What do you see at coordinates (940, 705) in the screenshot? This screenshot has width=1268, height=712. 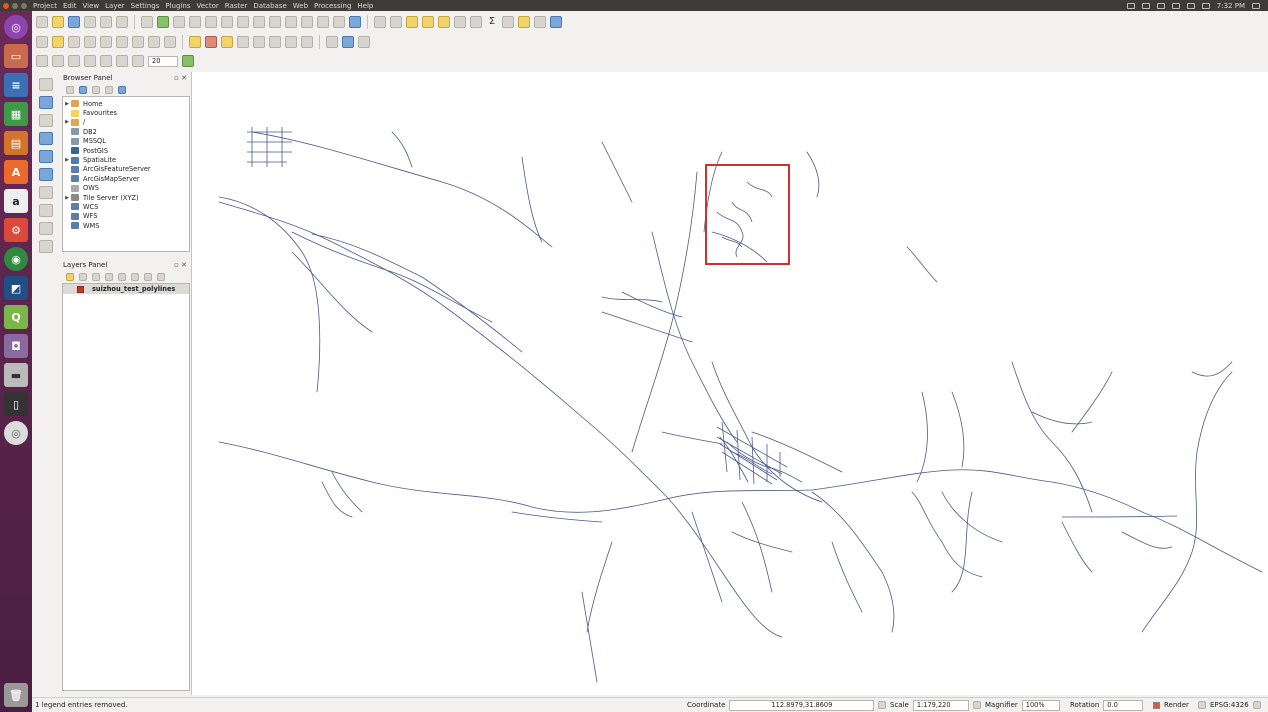 I see `scale-combobox: 1:179,220` at bounding box center [940, 705].